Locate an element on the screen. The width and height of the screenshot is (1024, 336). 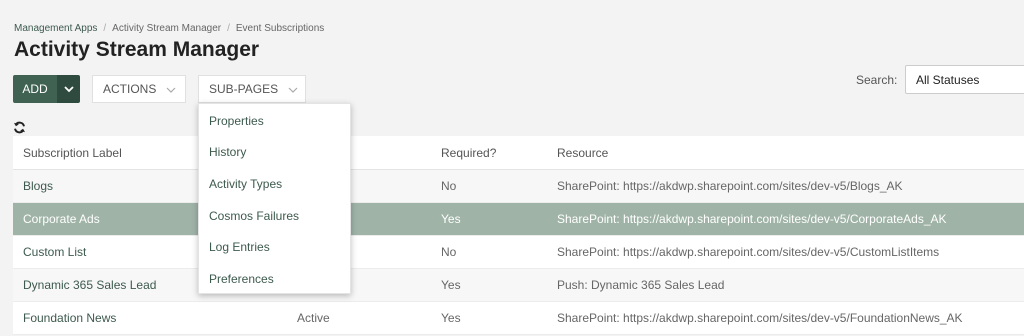
search-label: Search: is located at coordinates (877, 80).